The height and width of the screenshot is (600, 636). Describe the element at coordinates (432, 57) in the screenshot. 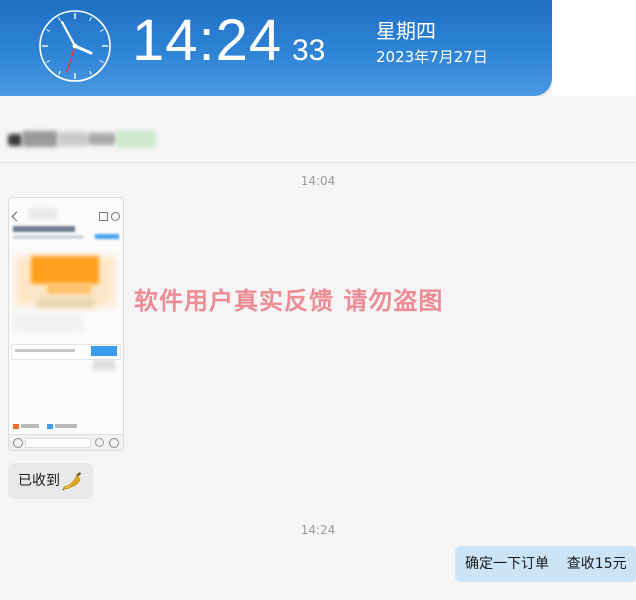

I see `date-label: 2023年7月27日` at that location.